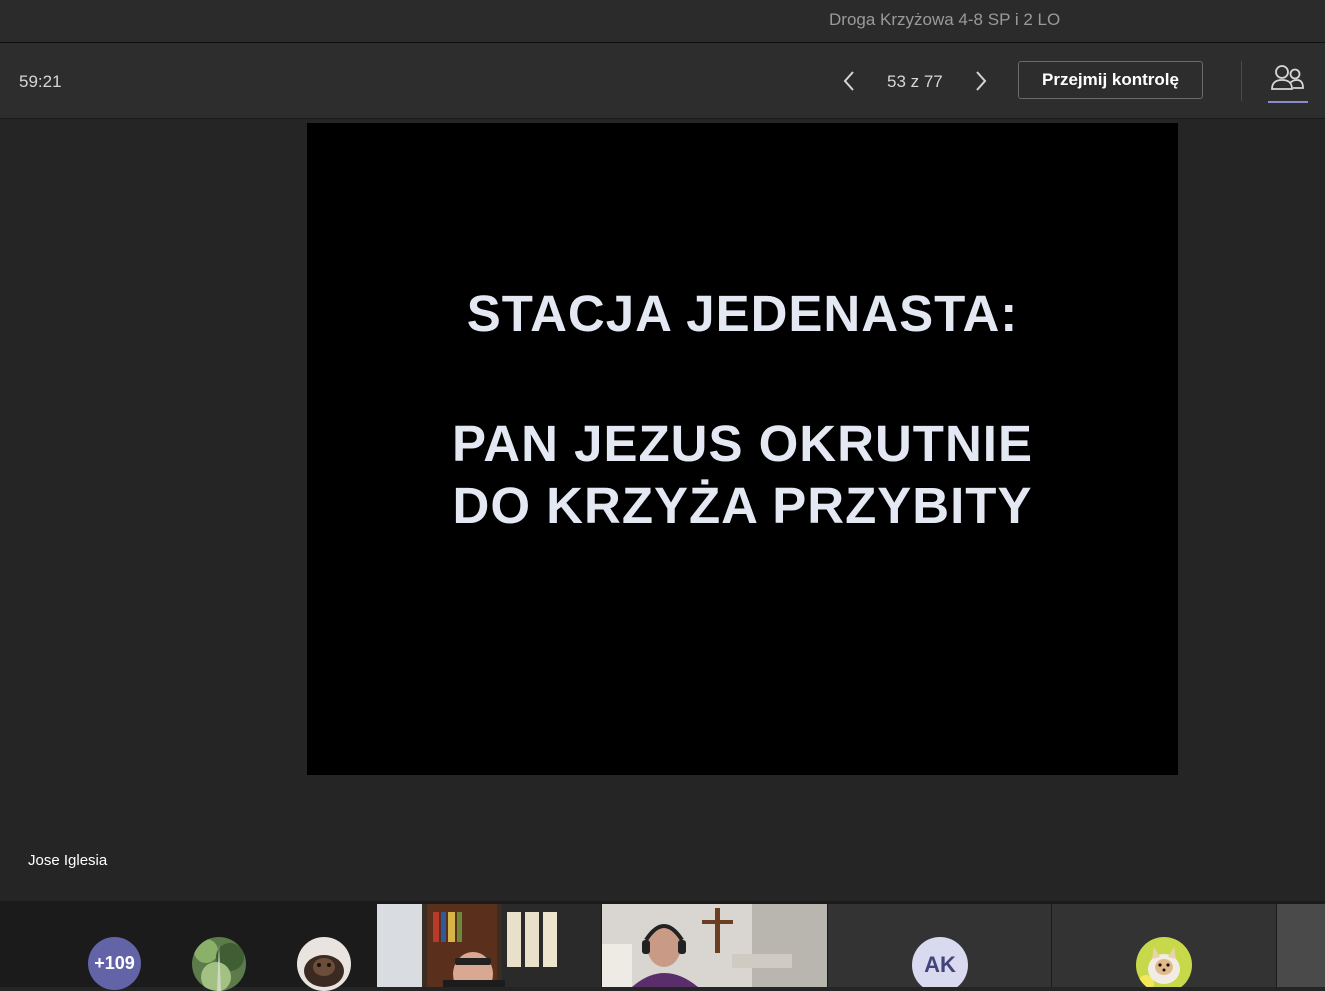  I want to click on next-slide-button, so click(981, 81).